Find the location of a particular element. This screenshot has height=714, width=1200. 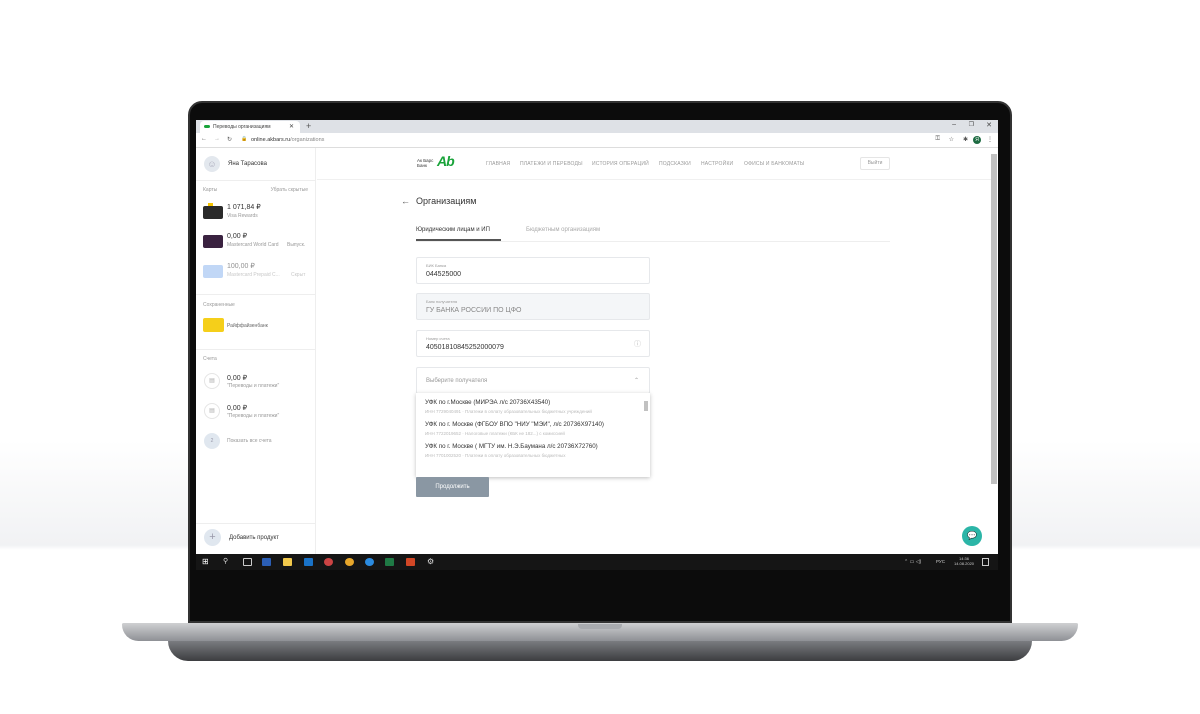

card-item: 0,00 ₽ Mastercard World Card Выпуск. is located at coordinates (258, 243).